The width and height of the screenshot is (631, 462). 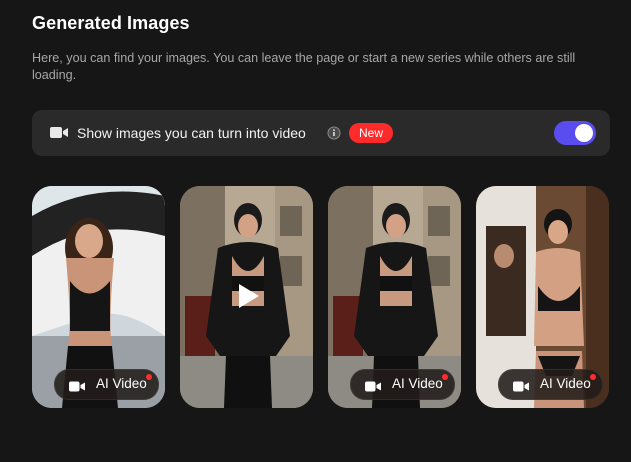 I want to click on image-card-1: AI Video, so click(x=98, y=297).